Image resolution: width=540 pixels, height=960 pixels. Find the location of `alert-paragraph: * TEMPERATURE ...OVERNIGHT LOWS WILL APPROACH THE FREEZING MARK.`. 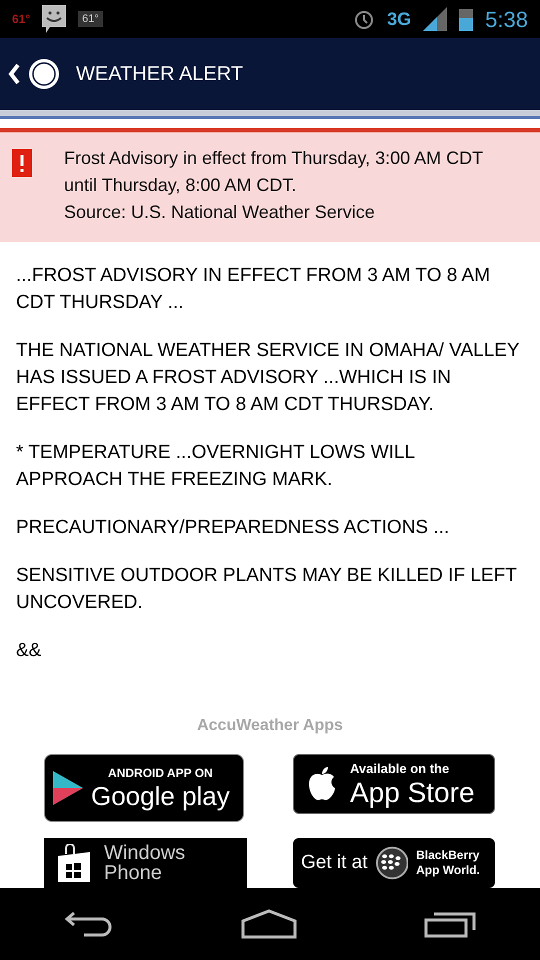

alert-paragraph: * TEMPERATURE ...OVERNIGHT LOWS WILL APPROACH THE FREEZING MARK. is located at coordinates (216, 466).